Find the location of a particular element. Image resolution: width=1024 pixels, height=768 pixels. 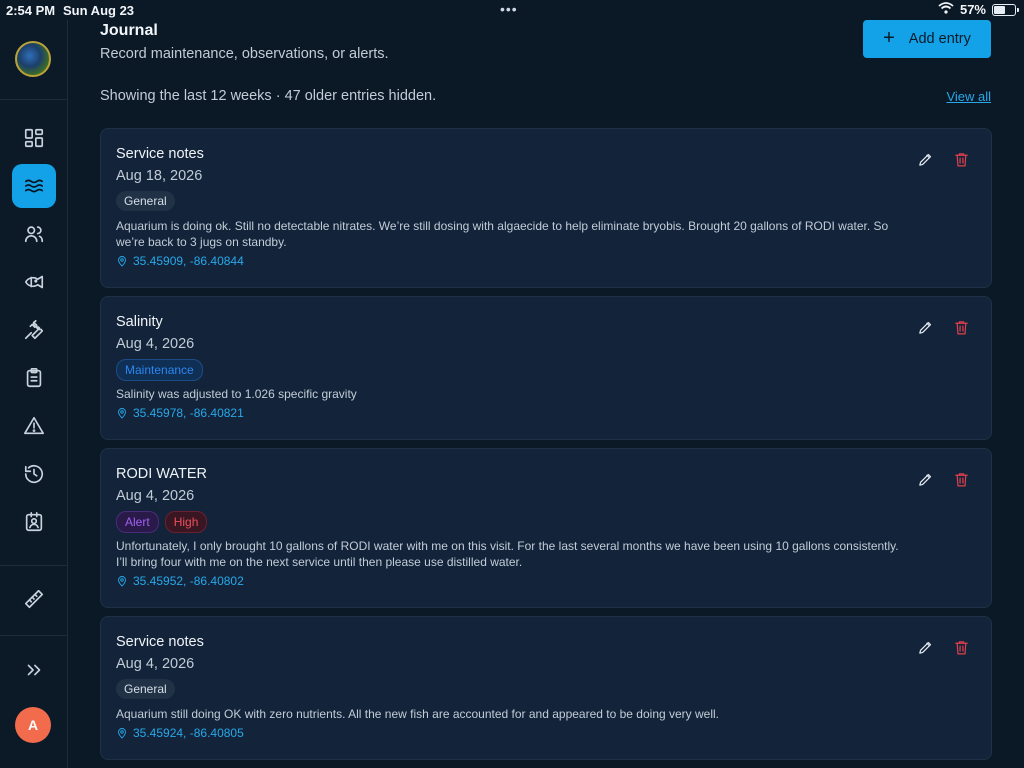

tag-maintenance: Maintenance is located at coordinates (159, 370).